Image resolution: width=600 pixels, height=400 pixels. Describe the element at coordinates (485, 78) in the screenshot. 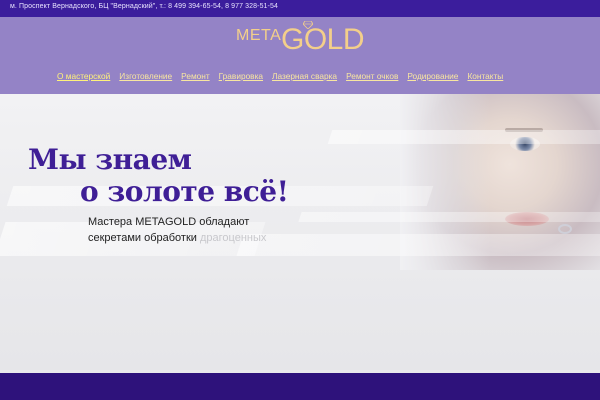

I see `nav-contacts: Контакты` at that location.